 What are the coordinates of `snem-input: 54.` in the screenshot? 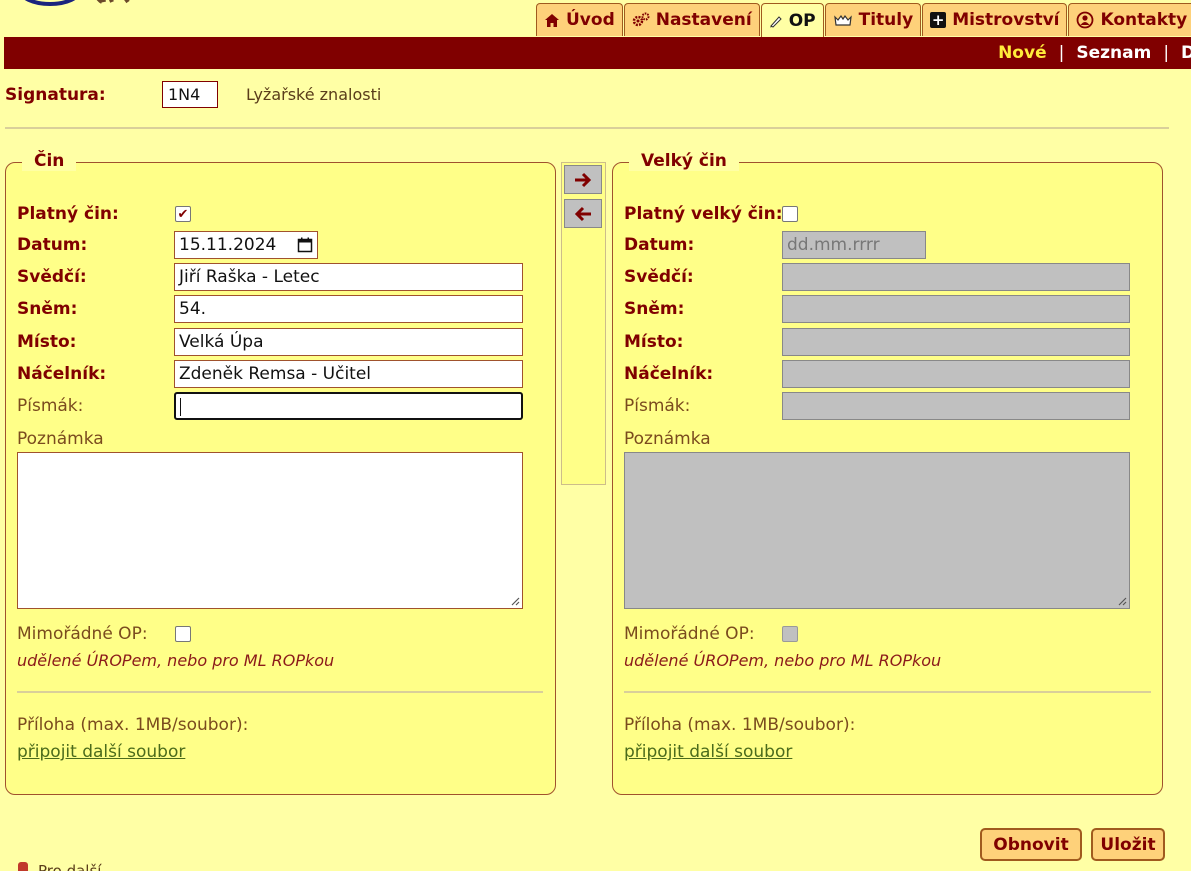 It's located at (348, 309).